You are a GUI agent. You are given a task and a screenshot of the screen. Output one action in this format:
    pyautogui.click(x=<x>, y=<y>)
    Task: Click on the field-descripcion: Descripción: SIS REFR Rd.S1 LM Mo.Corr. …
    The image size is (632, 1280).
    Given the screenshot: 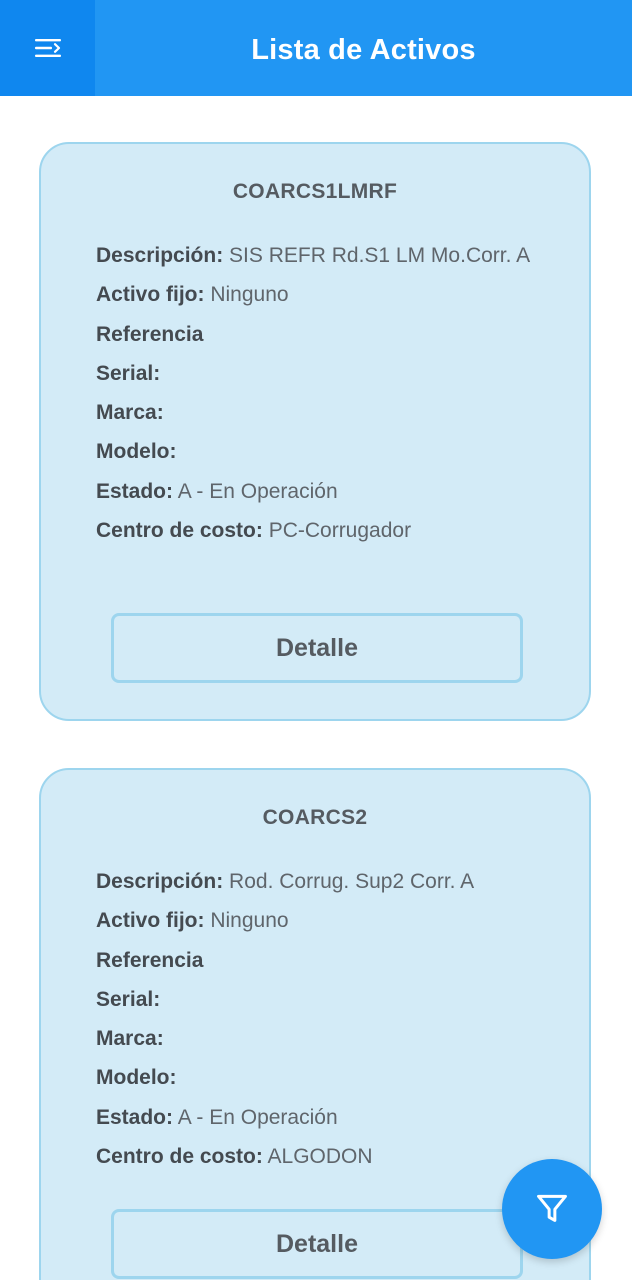 What is the action you would take?
    pyautogui.click(x=315, y=255)
    